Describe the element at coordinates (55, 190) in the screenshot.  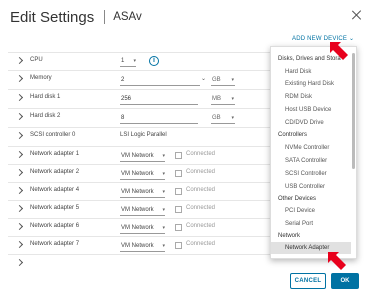
I see `network-adapter-label: Network adapter 4` at that location.